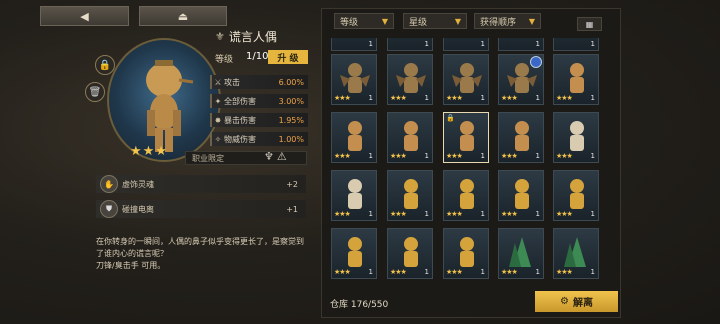 The image size is (720, 324). I want to click on lock-button: 🔒, so click(105, 65).